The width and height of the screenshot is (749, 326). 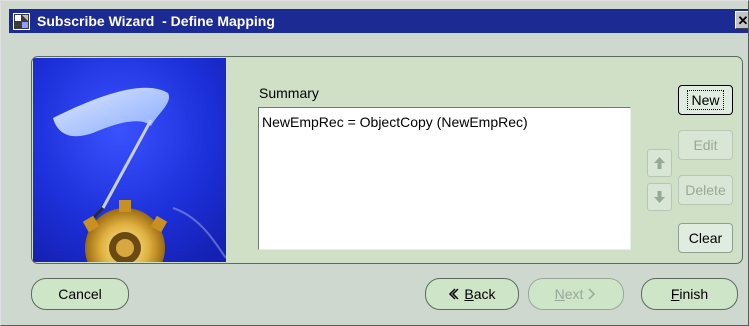 I want to click on clear-button: Clear, so click(x=705, y=238).